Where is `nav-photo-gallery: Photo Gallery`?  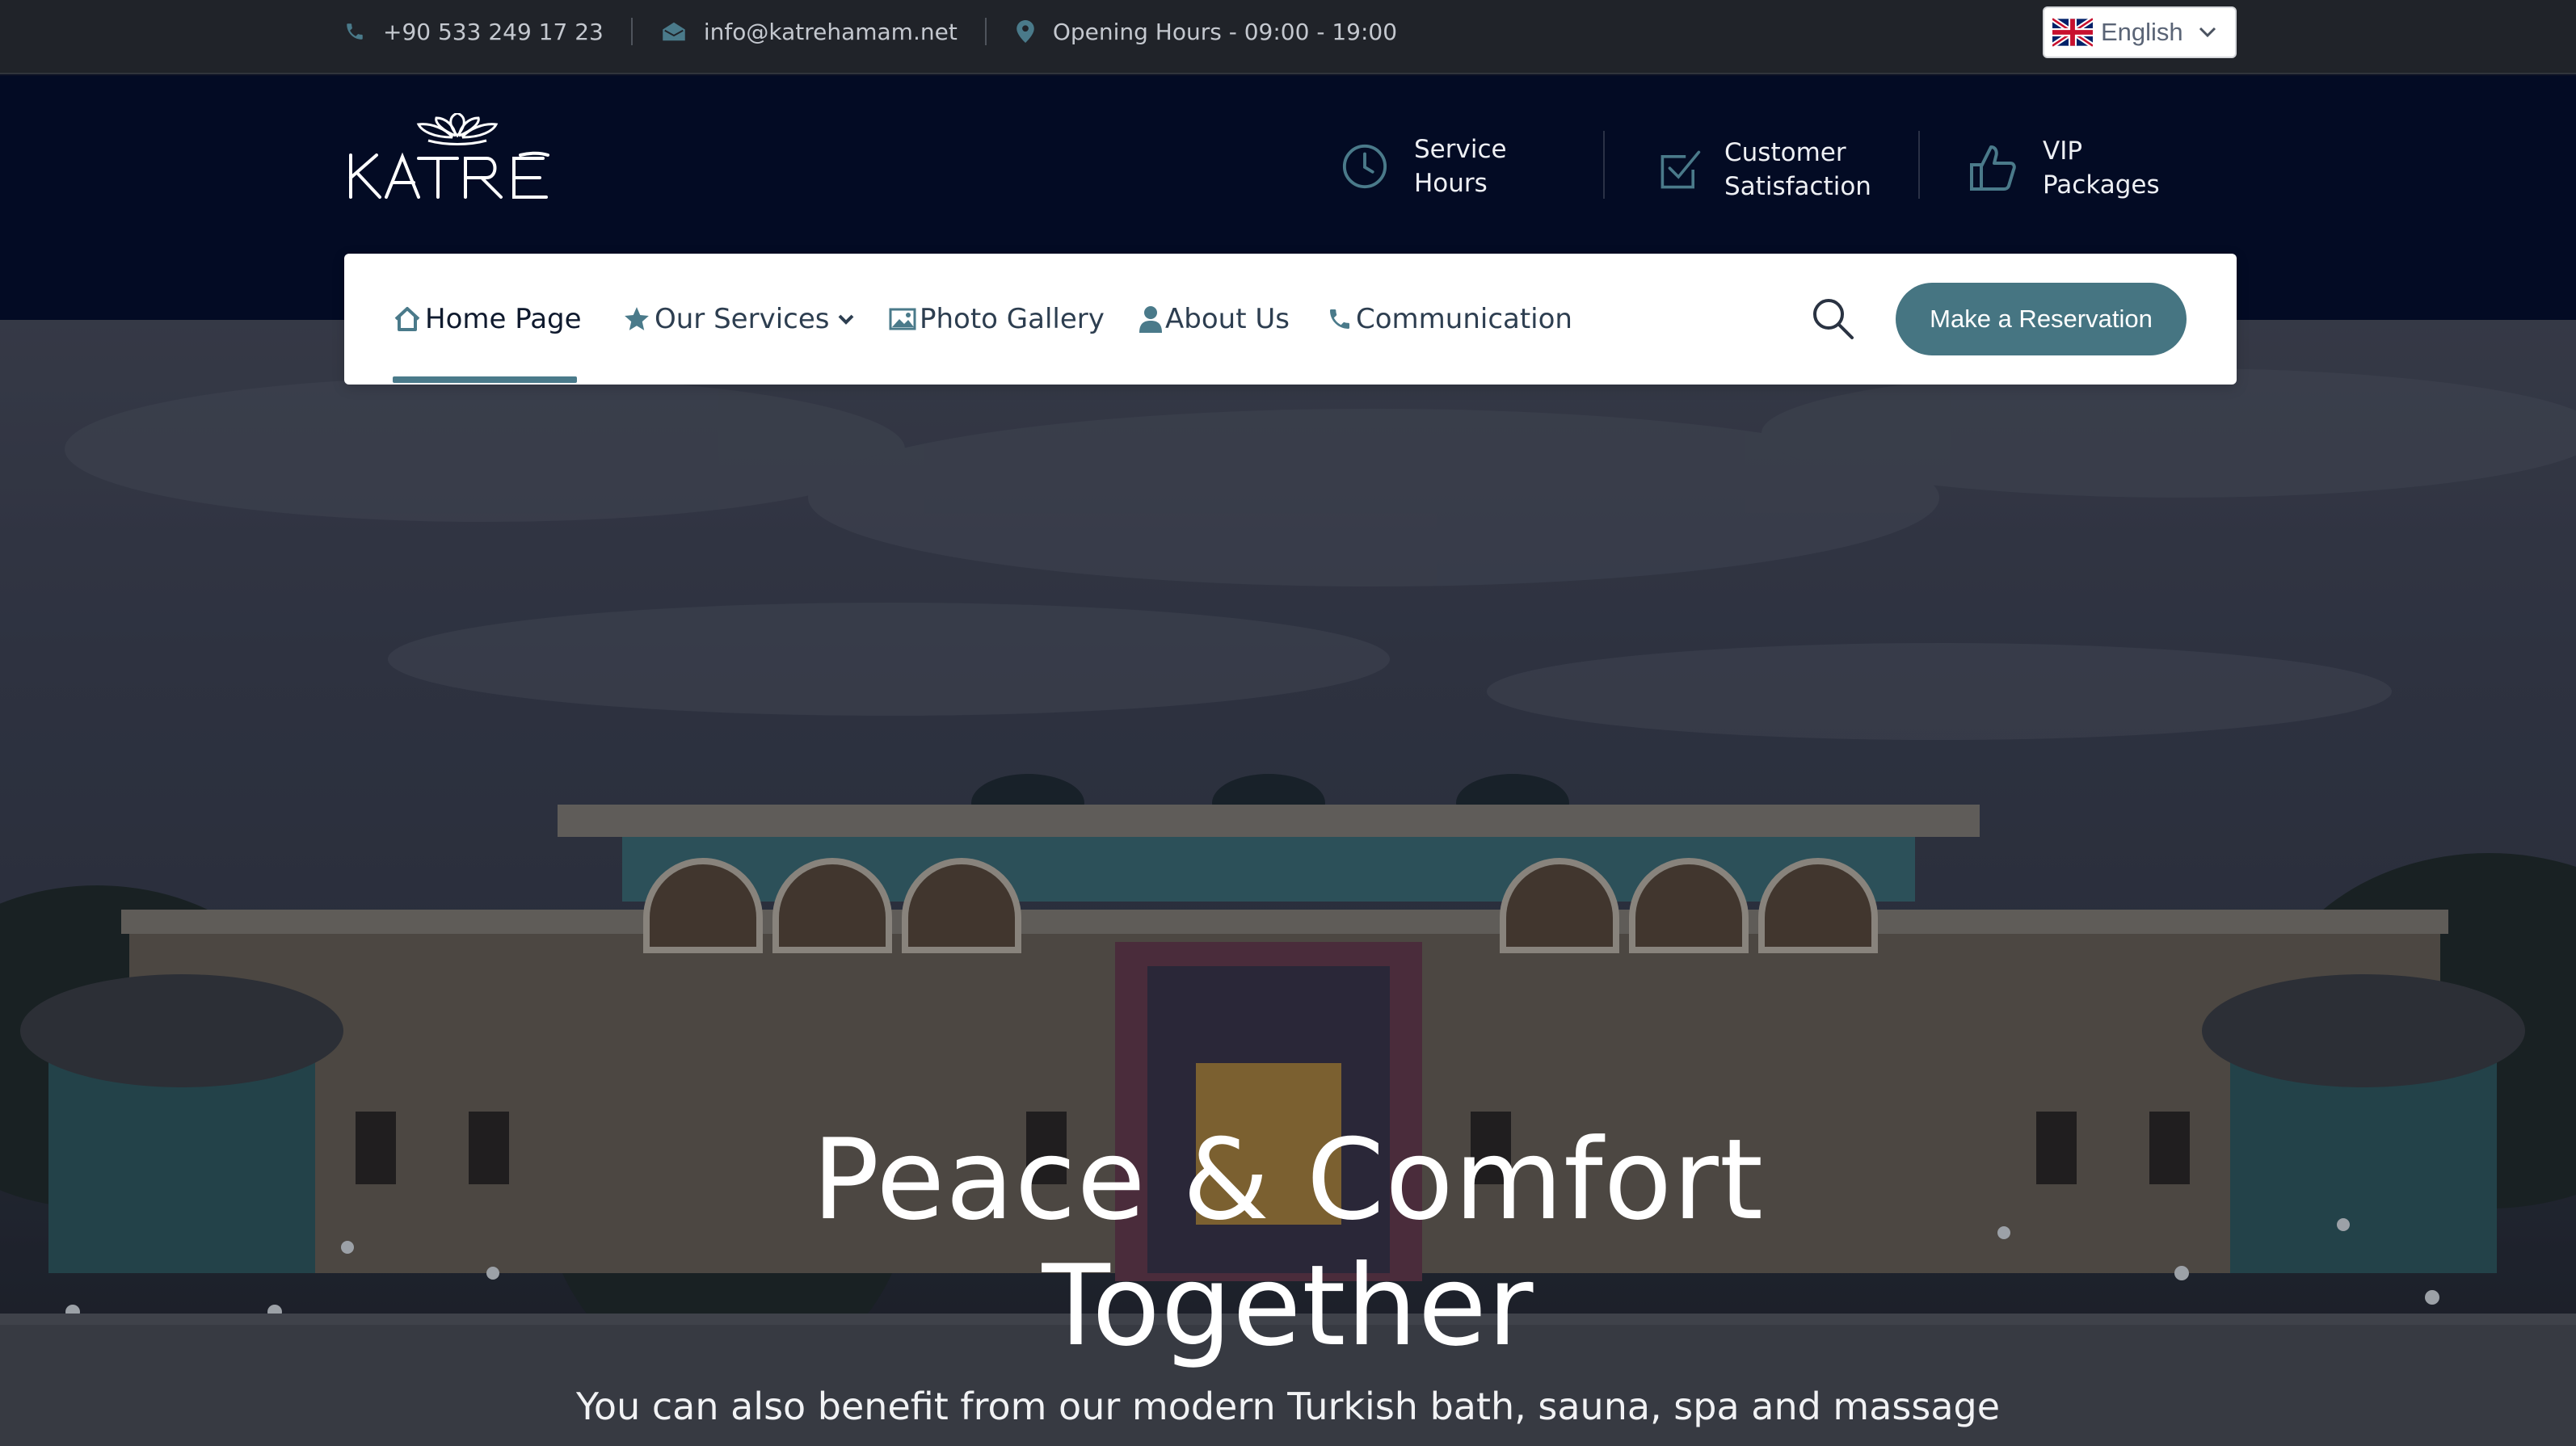 nav-photo-gallery: Photo Gallery is located at coordinates (997, 319).